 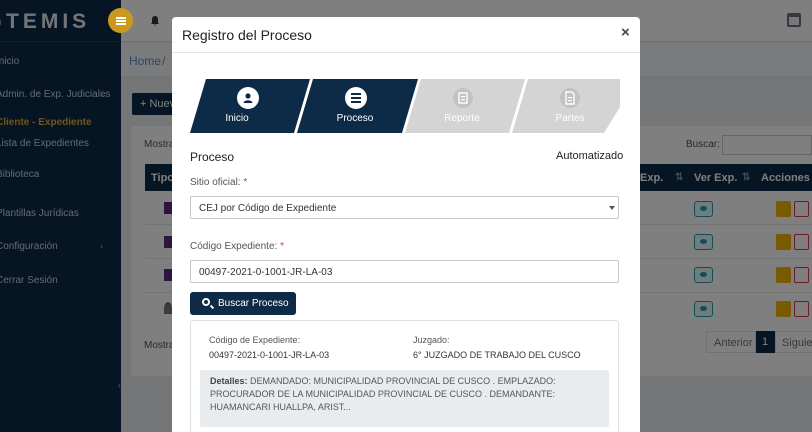 I want to click on sitio-oficial-label-text: Sitio oficial:, so click(x=215, y=182).